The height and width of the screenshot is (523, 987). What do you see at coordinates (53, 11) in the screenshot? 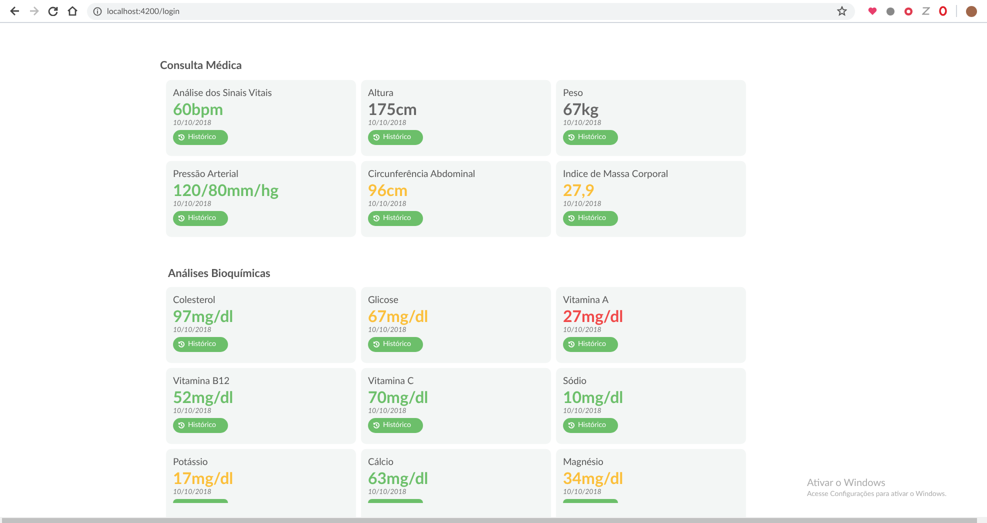
I see `reload-icon` at bounding box center [53, 11].